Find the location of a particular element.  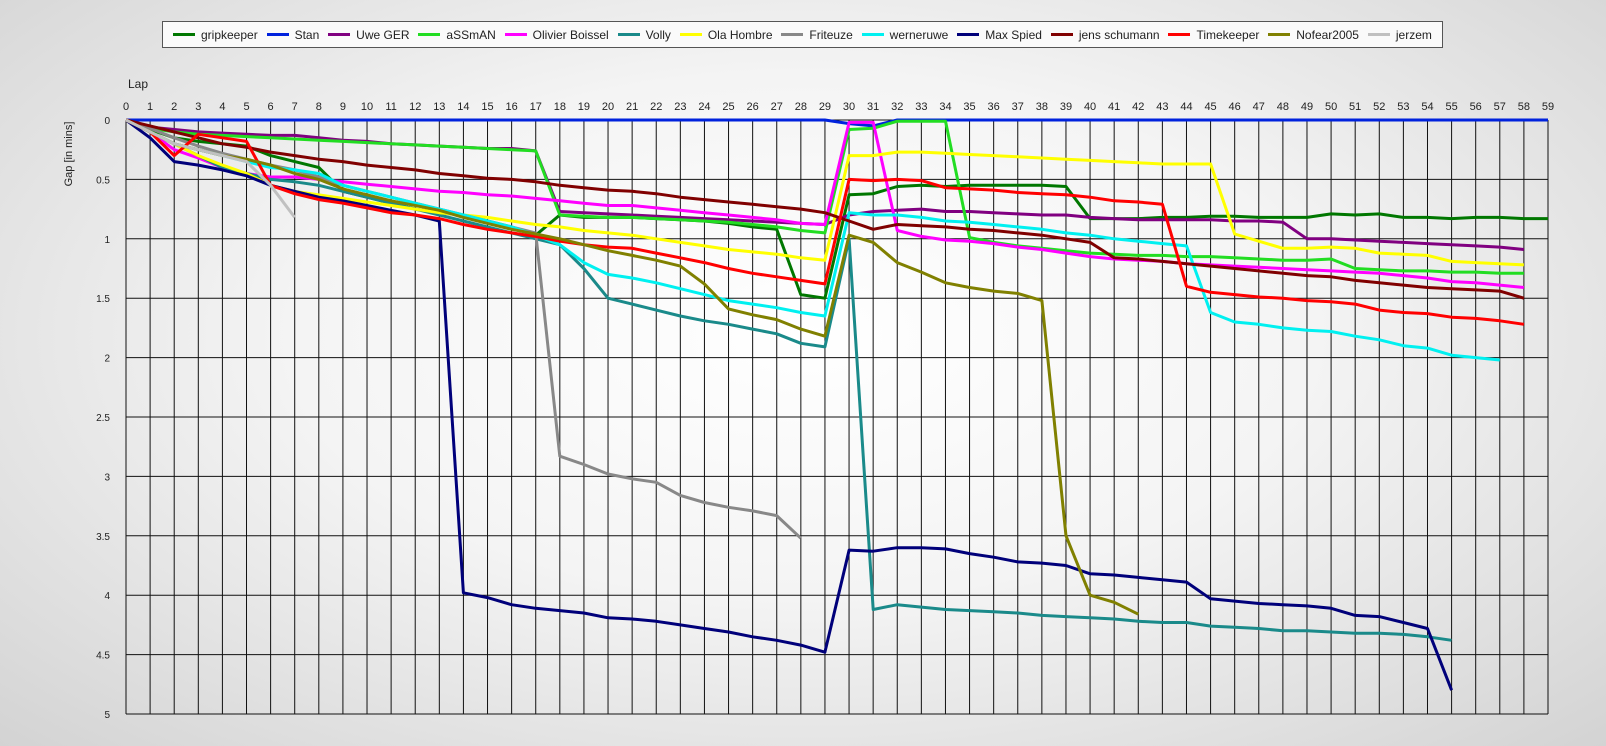

x-tick-label: 0 is located at coordinates (126, 107).